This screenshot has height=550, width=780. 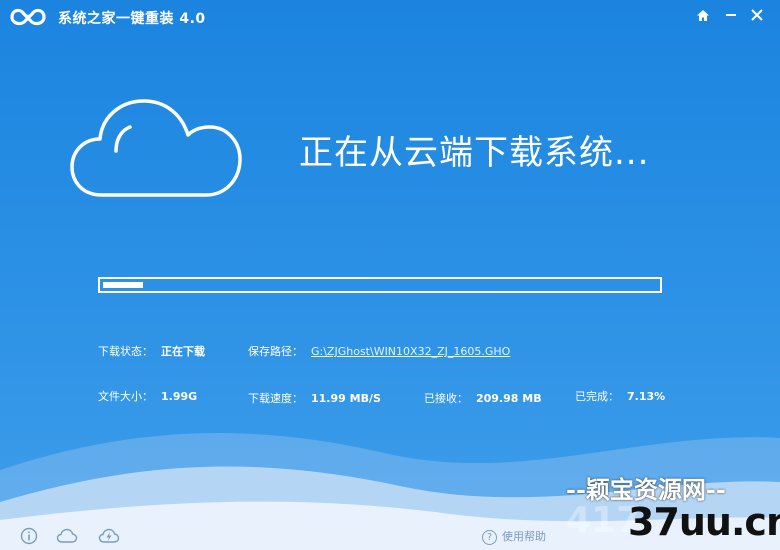 I want to click on close-icon, so click(x=757, y=15).